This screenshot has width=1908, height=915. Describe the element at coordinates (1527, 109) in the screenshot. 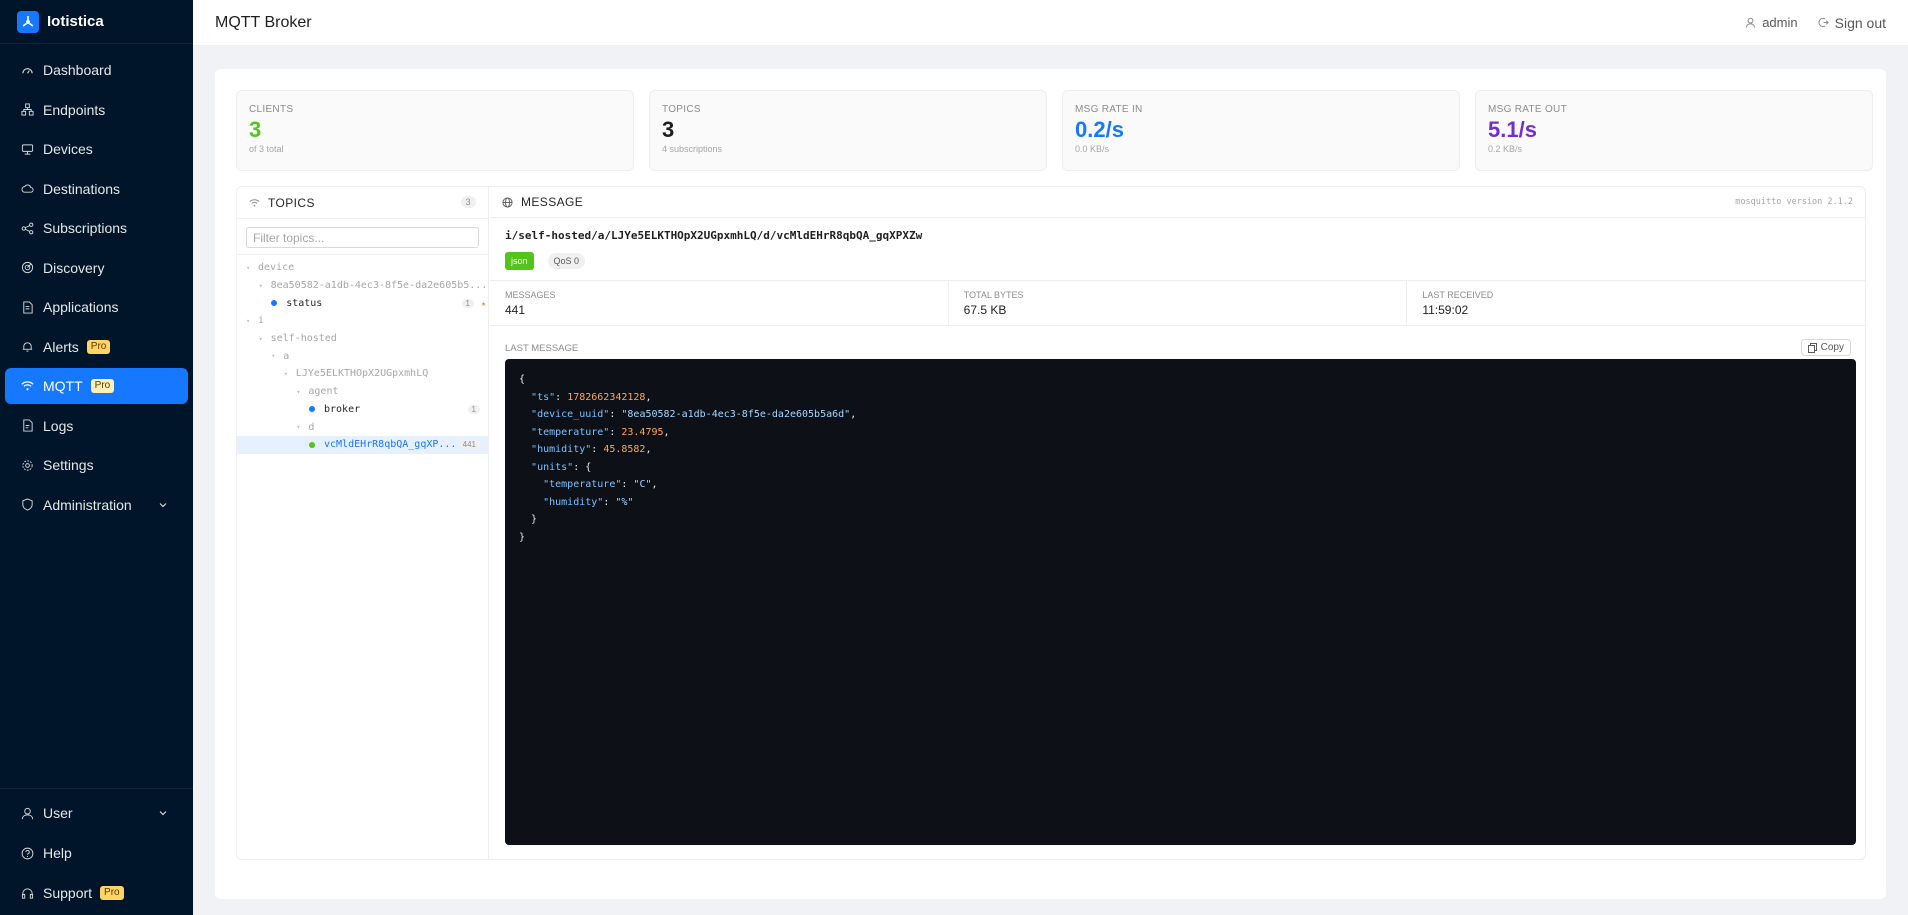

I see `stat-label: MSG RATE OUT` at that location.